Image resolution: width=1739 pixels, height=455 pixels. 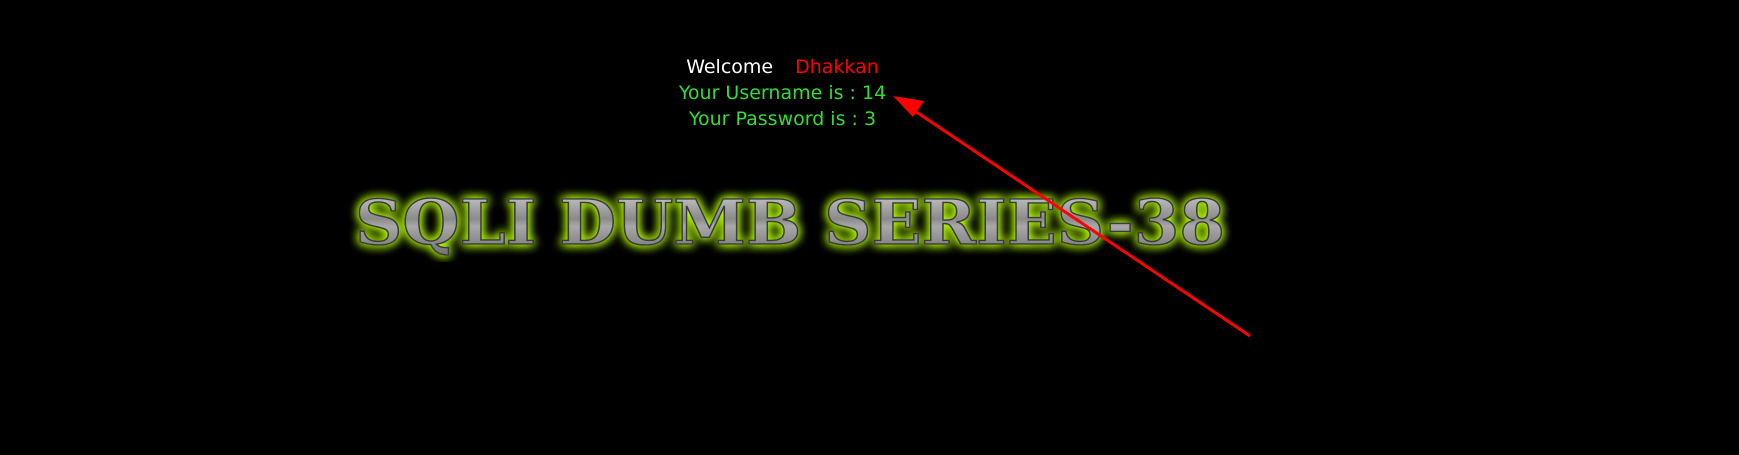 I want to click on banner-logo: SQLI DUMB SERIES-38, so click(x=790, y=222).